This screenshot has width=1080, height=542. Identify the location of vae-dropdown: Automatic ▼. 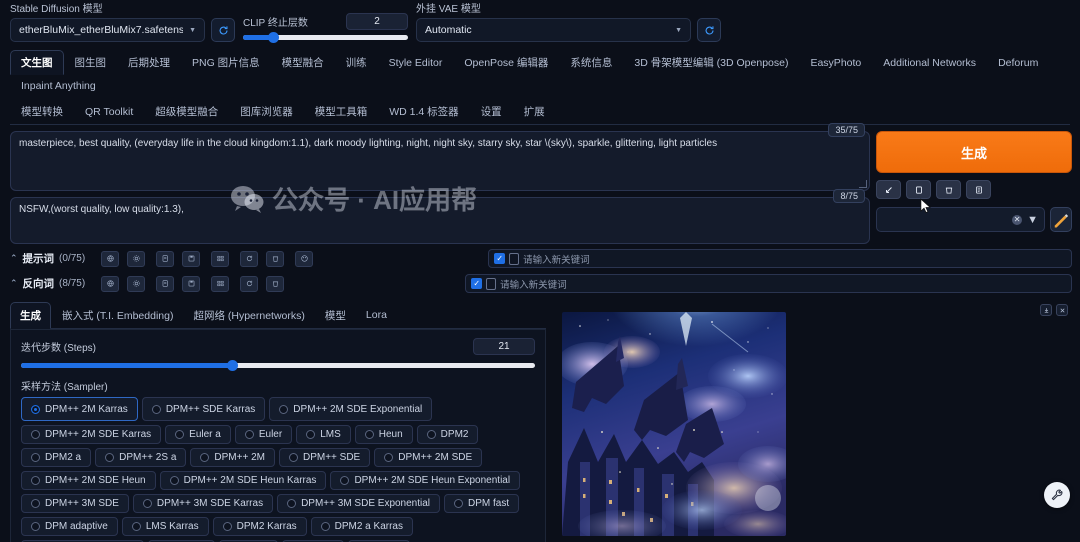
(553, 30).